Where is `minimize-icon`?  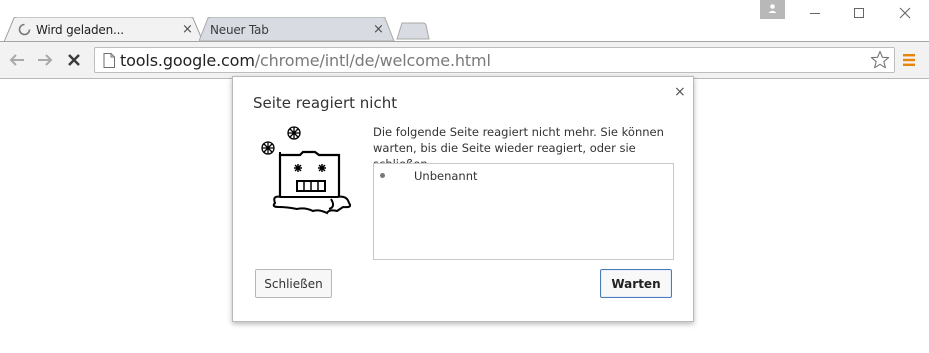
minimize-icon is located at coordinates (815, 13).